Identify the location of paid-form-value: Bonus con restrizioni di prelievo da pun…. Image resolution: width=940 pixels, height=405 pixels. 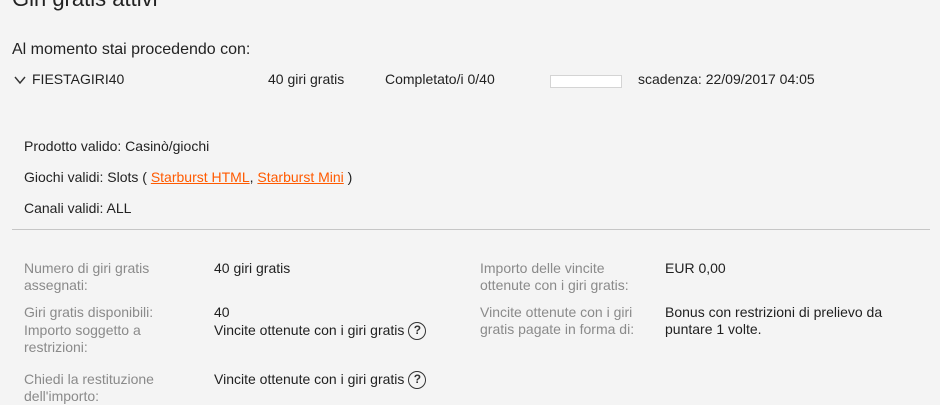
(774, 320).